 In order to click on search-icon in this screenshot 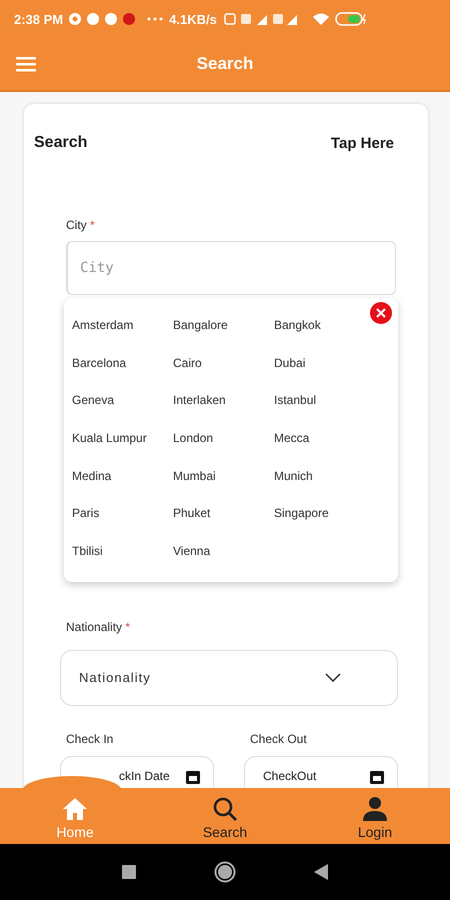, I will do `click(225, 809)`.